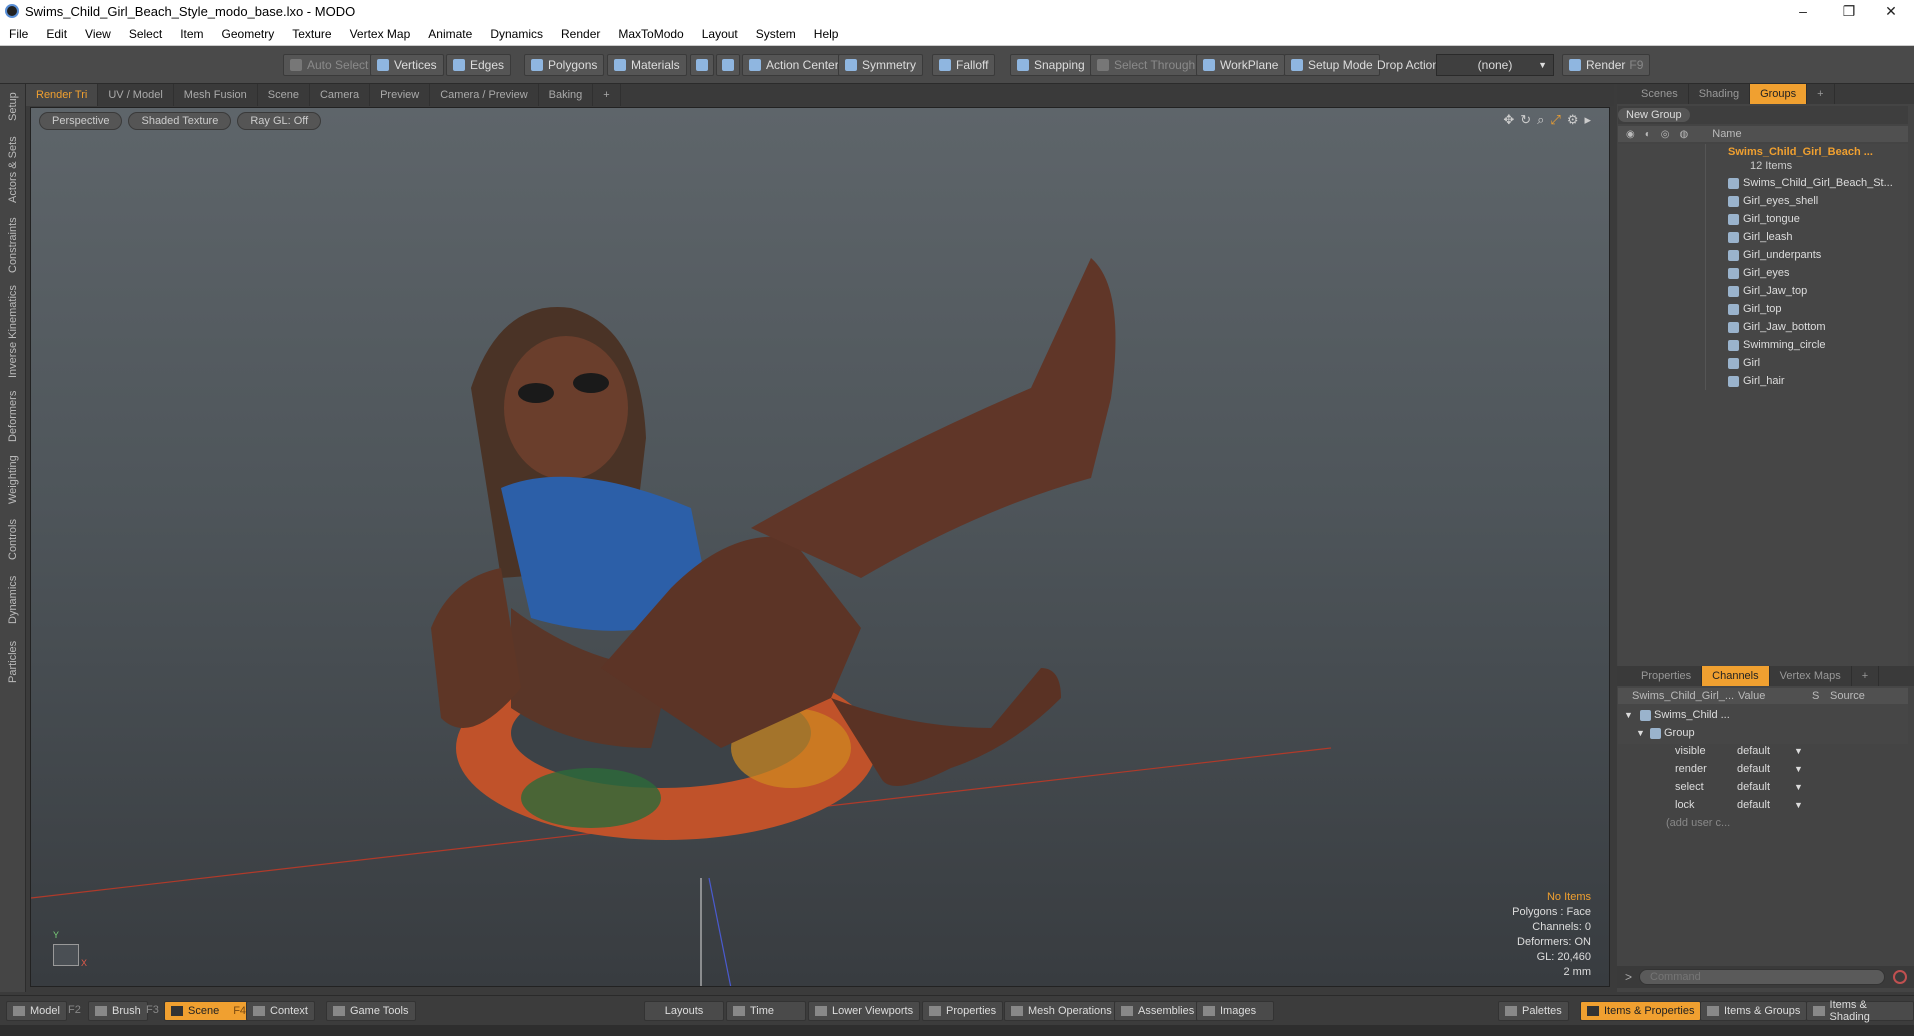 The width and height of the screenshot is (1914, 1036). I want to click on restore-button: ❐, so click(1849, 11).